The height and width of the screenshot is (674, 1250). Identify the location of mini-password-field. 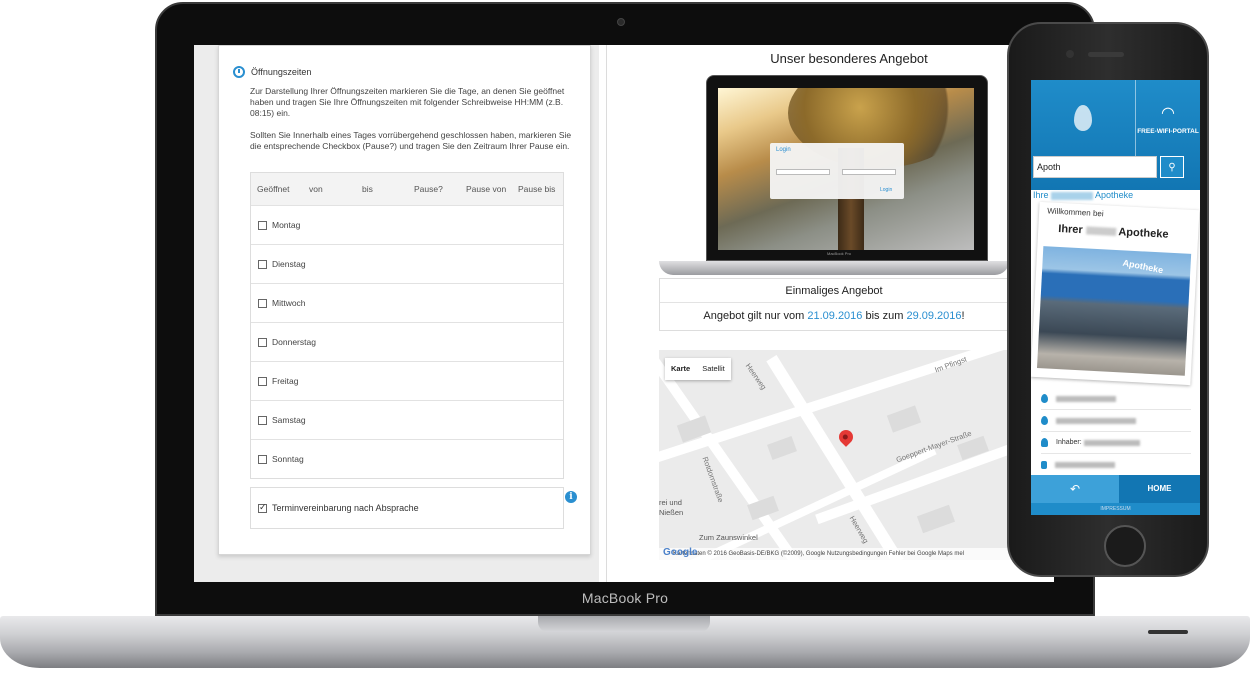
(869, 172).